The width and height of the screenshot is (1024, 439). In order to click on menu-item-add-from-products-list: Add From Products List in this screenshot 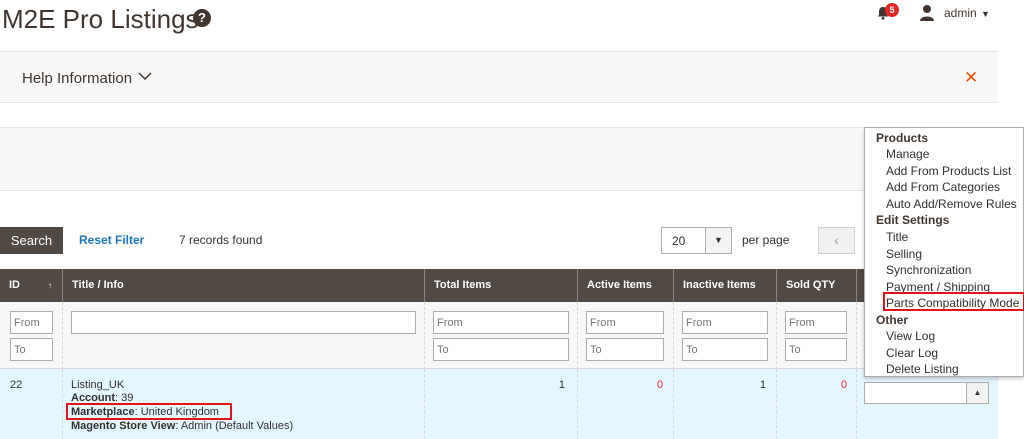, I will do `click(948, 171)`.